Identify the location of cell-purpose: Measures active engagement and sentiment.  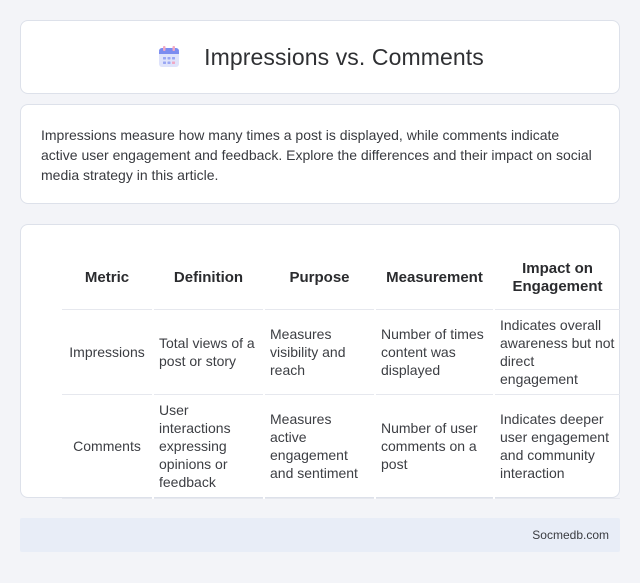
(319, 446).